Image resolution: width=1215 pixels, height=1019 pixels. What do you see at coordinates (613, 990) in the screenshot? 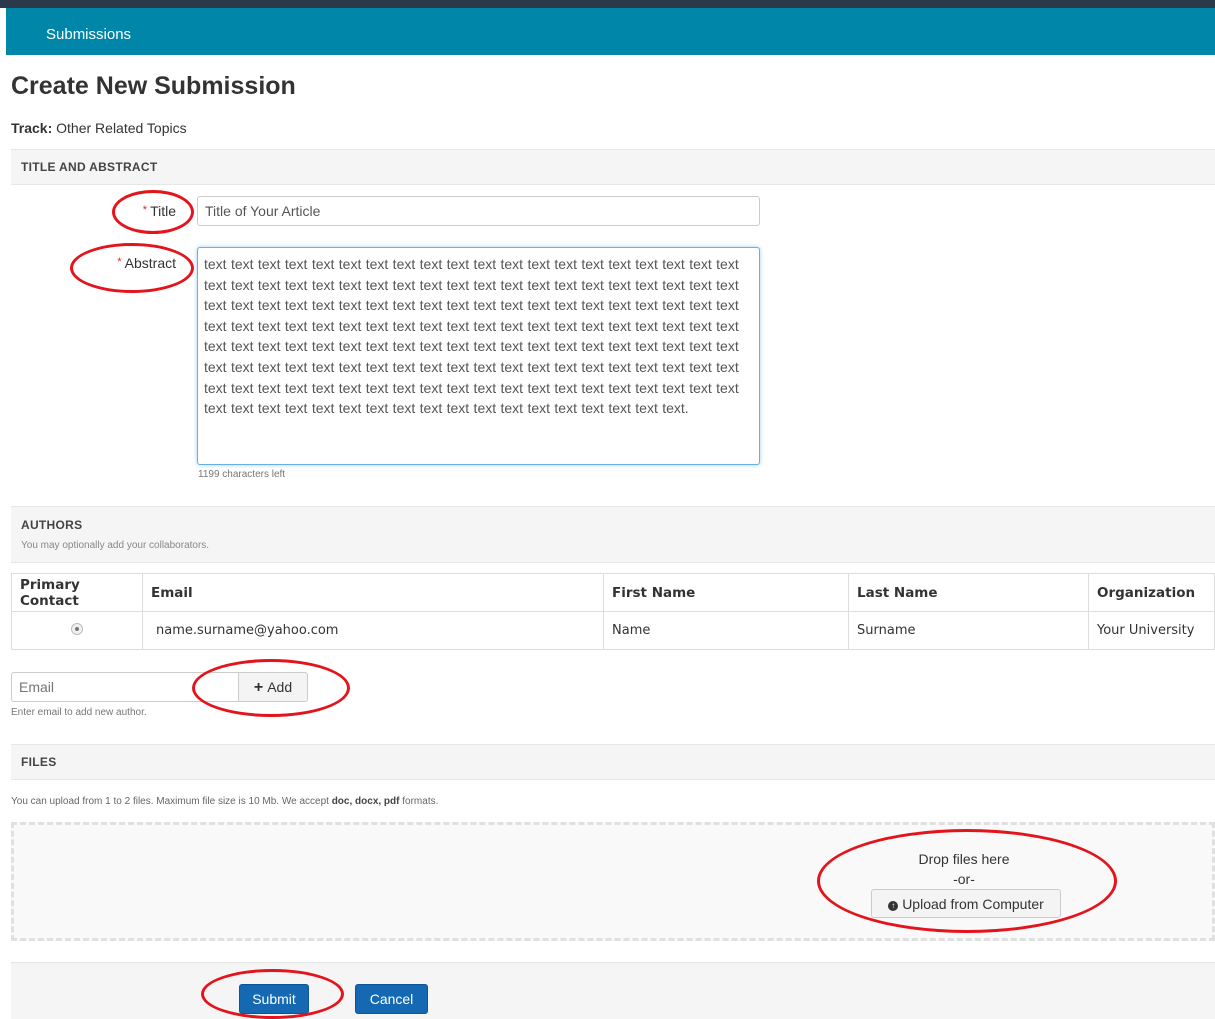
I see `form-actions-bar` at bounding box center [613, 990].